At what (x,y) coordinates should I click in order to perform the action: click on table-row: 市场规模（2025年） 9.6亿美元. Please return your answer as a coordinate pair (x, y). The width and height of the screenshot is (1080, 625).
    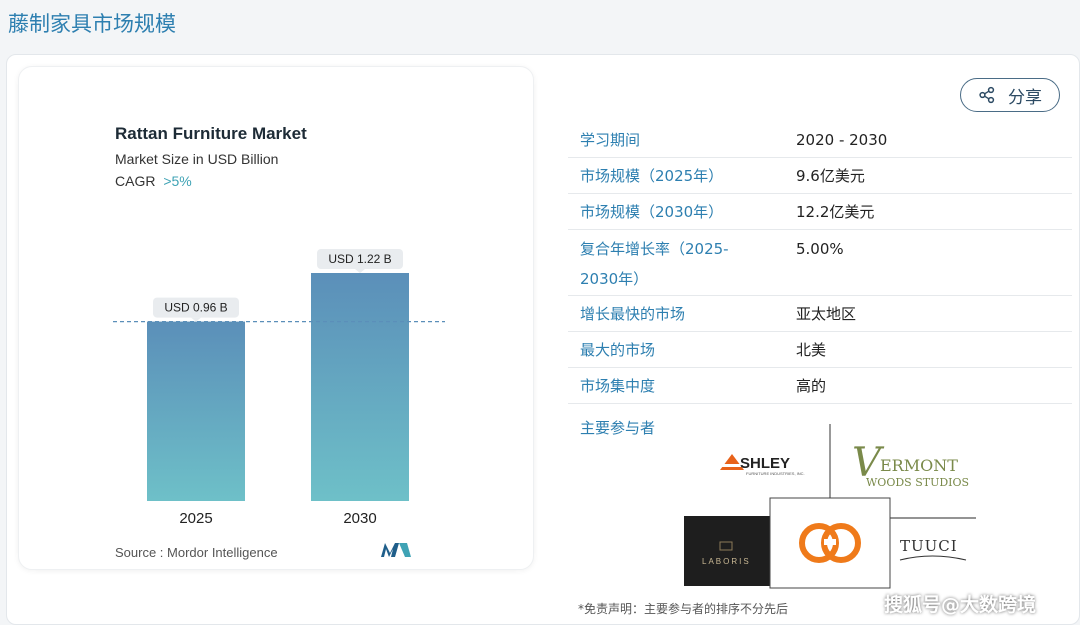
    Looking at the image, I should click on (820, 176).